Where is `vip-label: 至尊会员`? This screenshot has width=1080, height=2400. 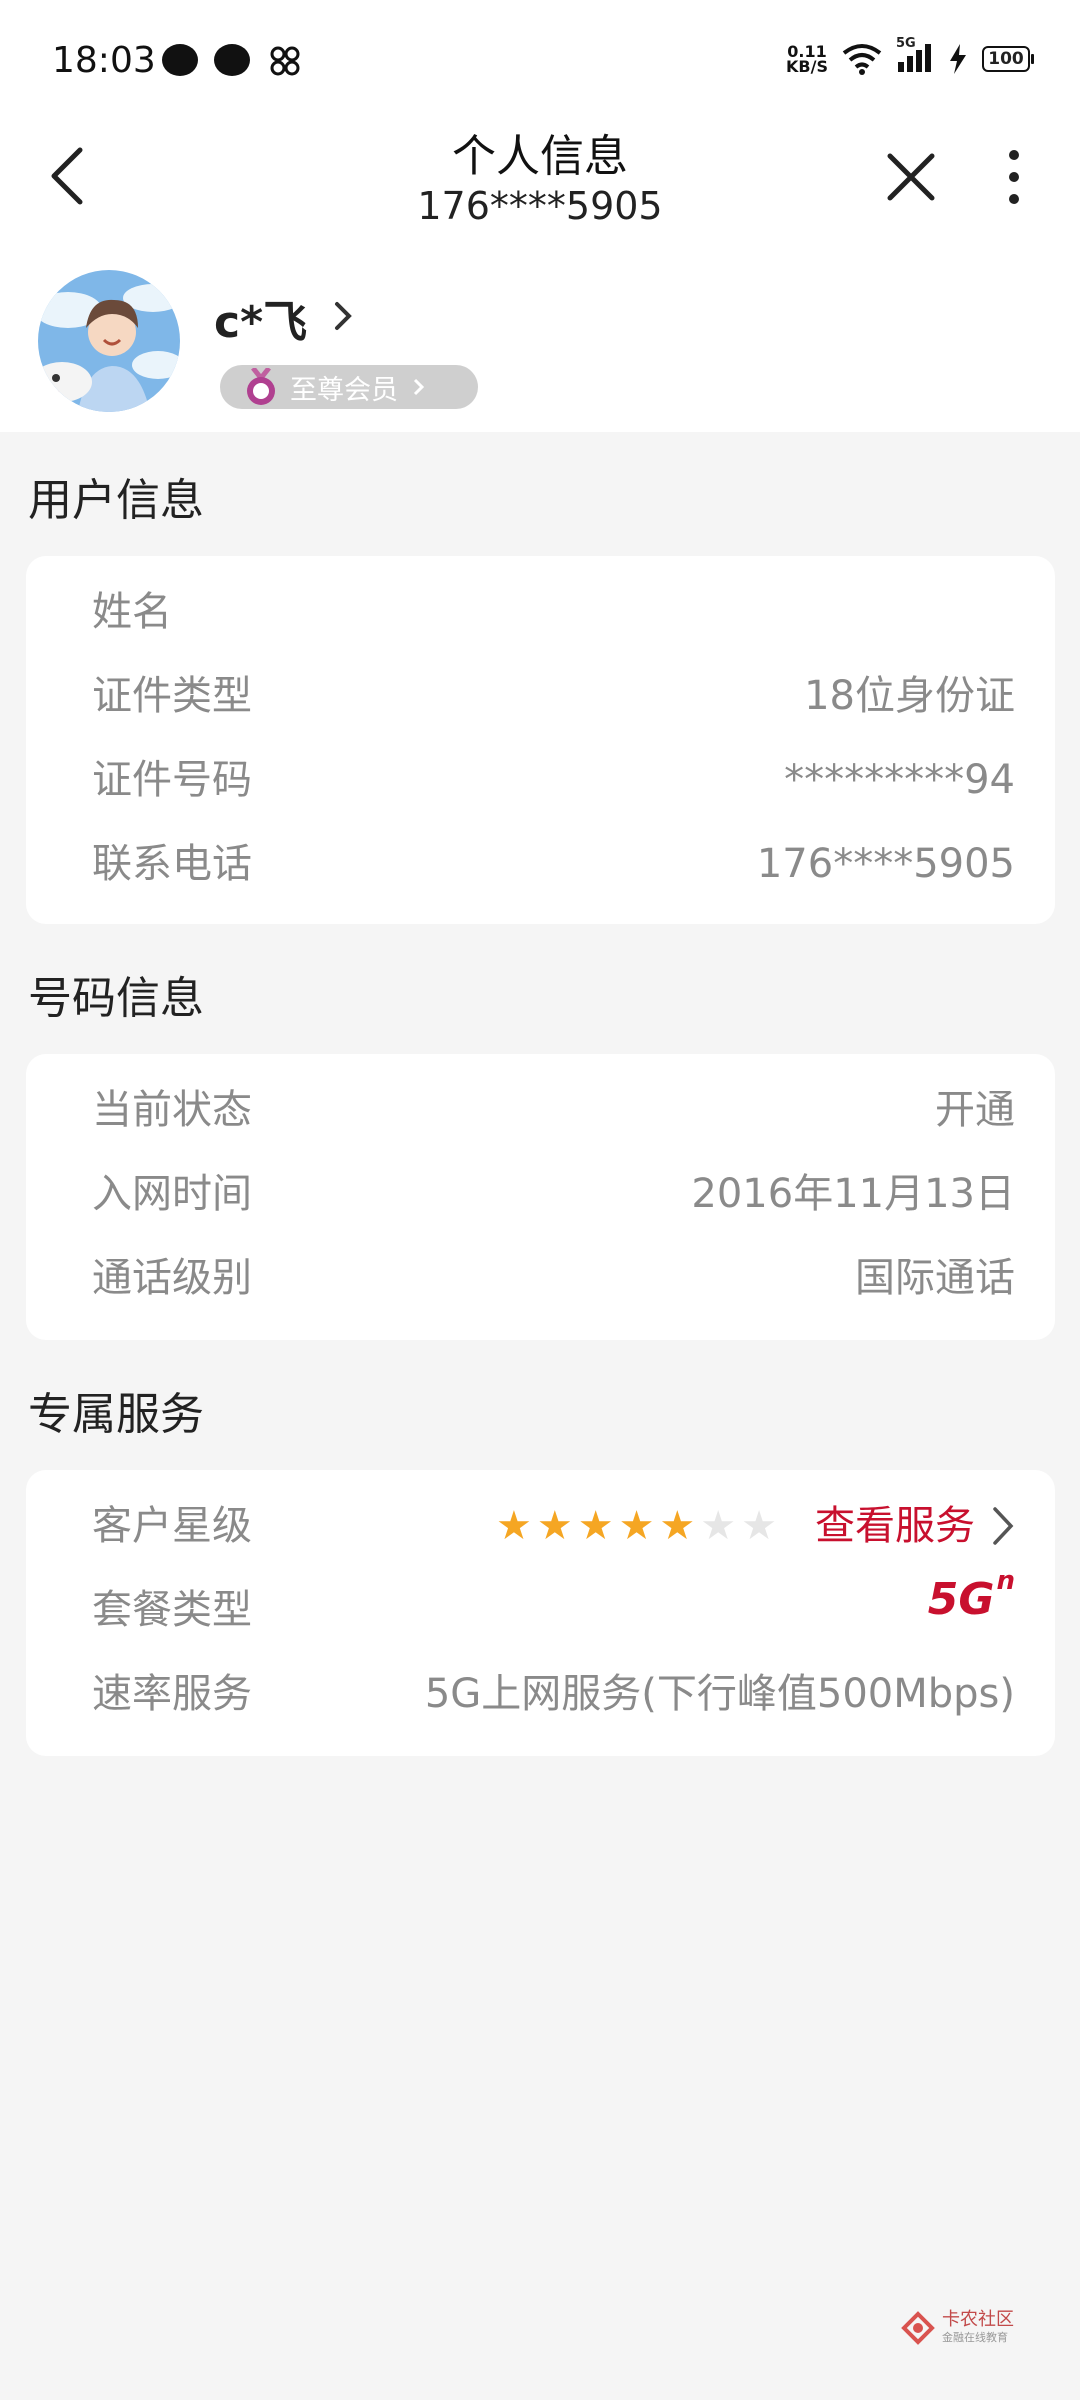
vip-label: 至尊会员 is located at coordinates (344, 390).